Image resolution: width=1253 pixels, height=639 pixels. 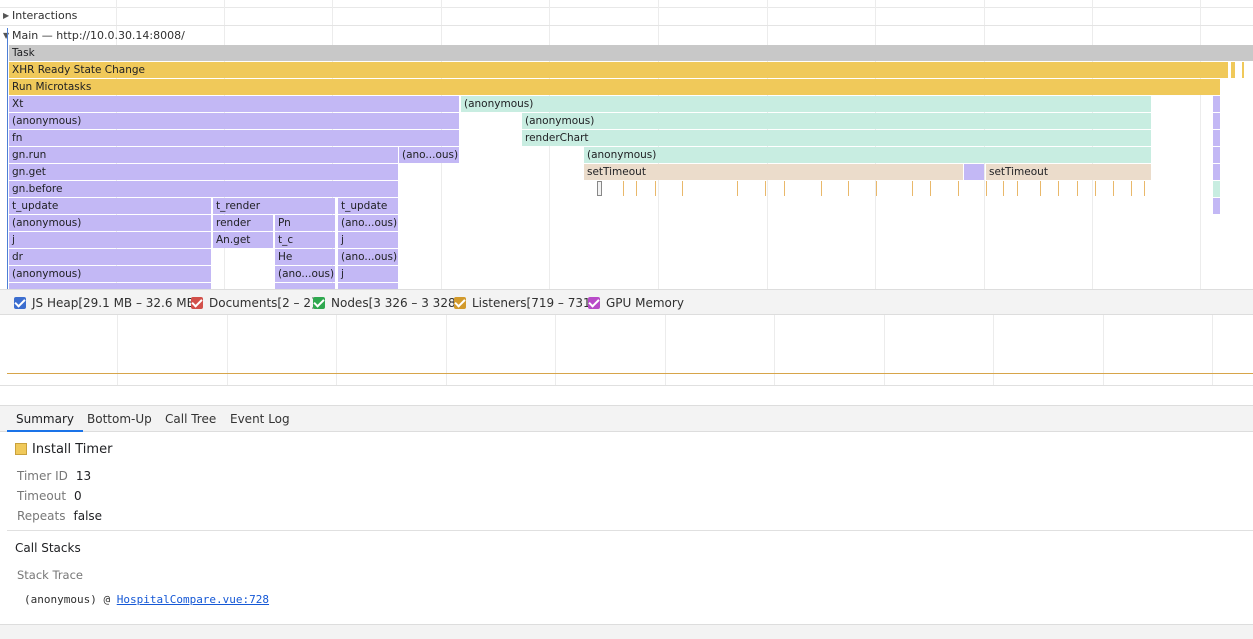 I want to click on flame-entry-gn-before: gn.before, so click(x=203, y=189).